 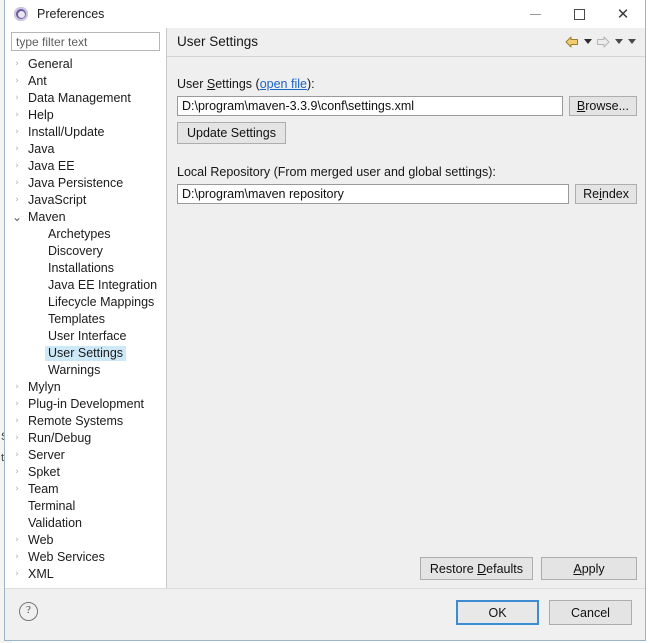 I want to click on local-repository-path-input, so click(x=373, y=194).